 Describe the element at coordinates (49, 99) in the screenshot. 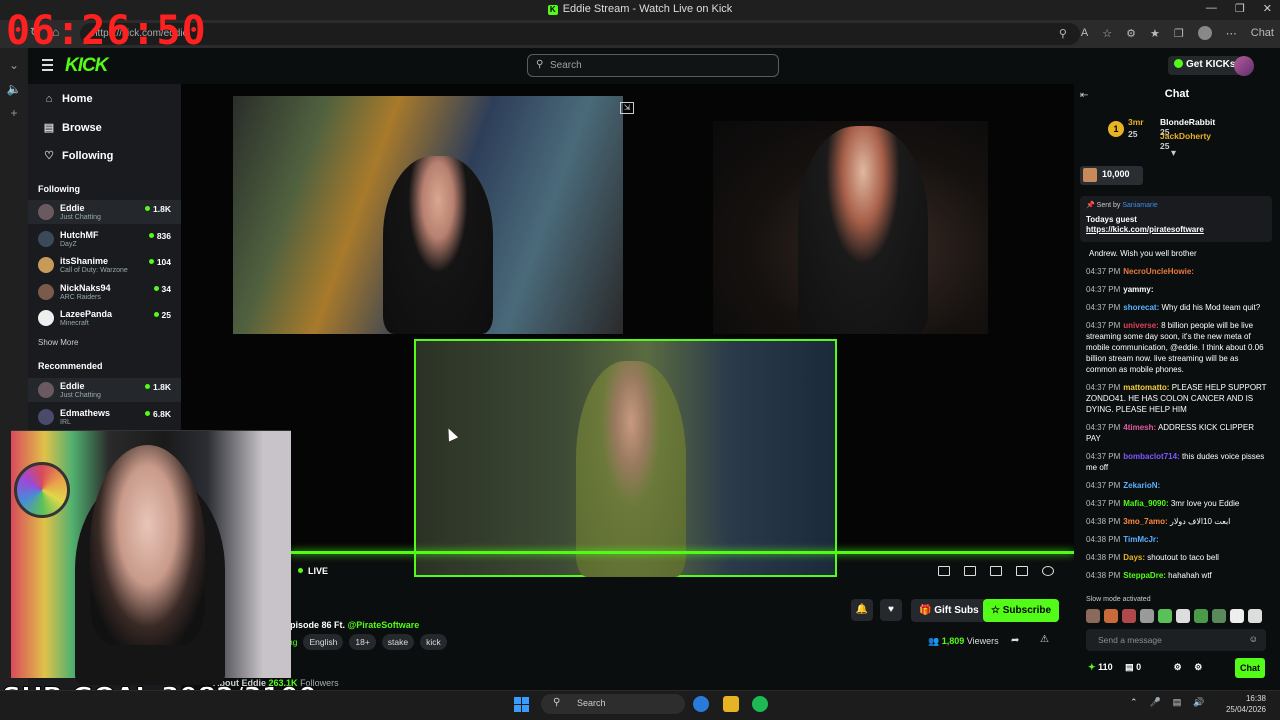

I see `home-icon: ⌂` at that location.